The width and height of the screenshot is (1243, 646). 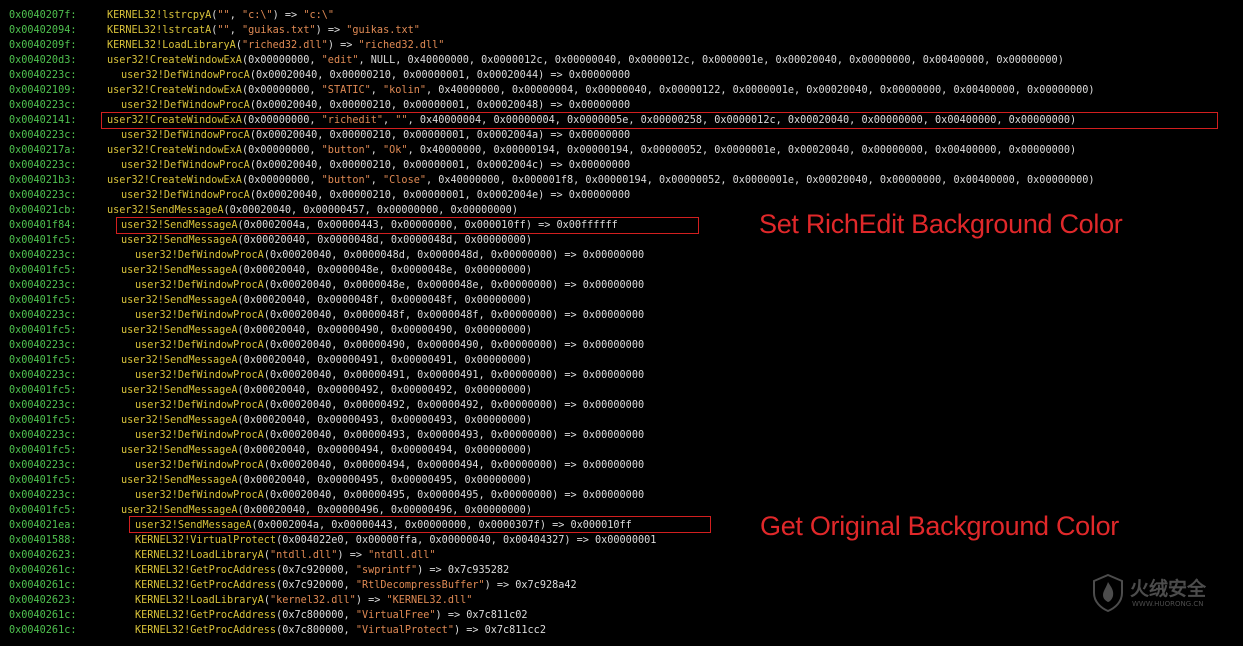 What do you see at coordinates (43, 600) in the screenshot?
I see `trace-address: 0x00402623:` at bounding box center [43, 600].